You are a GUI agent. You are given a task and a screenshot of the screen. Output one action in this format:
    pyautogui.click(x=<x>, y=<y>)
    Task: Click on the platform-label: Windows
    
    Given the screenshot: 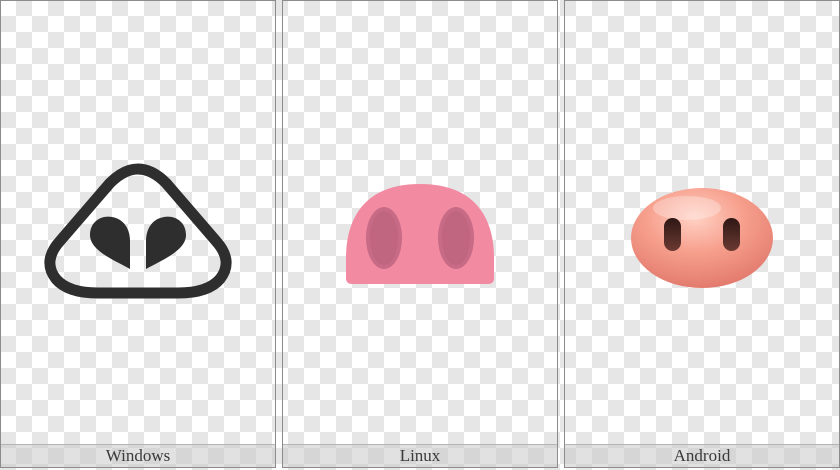 What is the action you would take?
    pyautogui.click(x=138, y=455)
    